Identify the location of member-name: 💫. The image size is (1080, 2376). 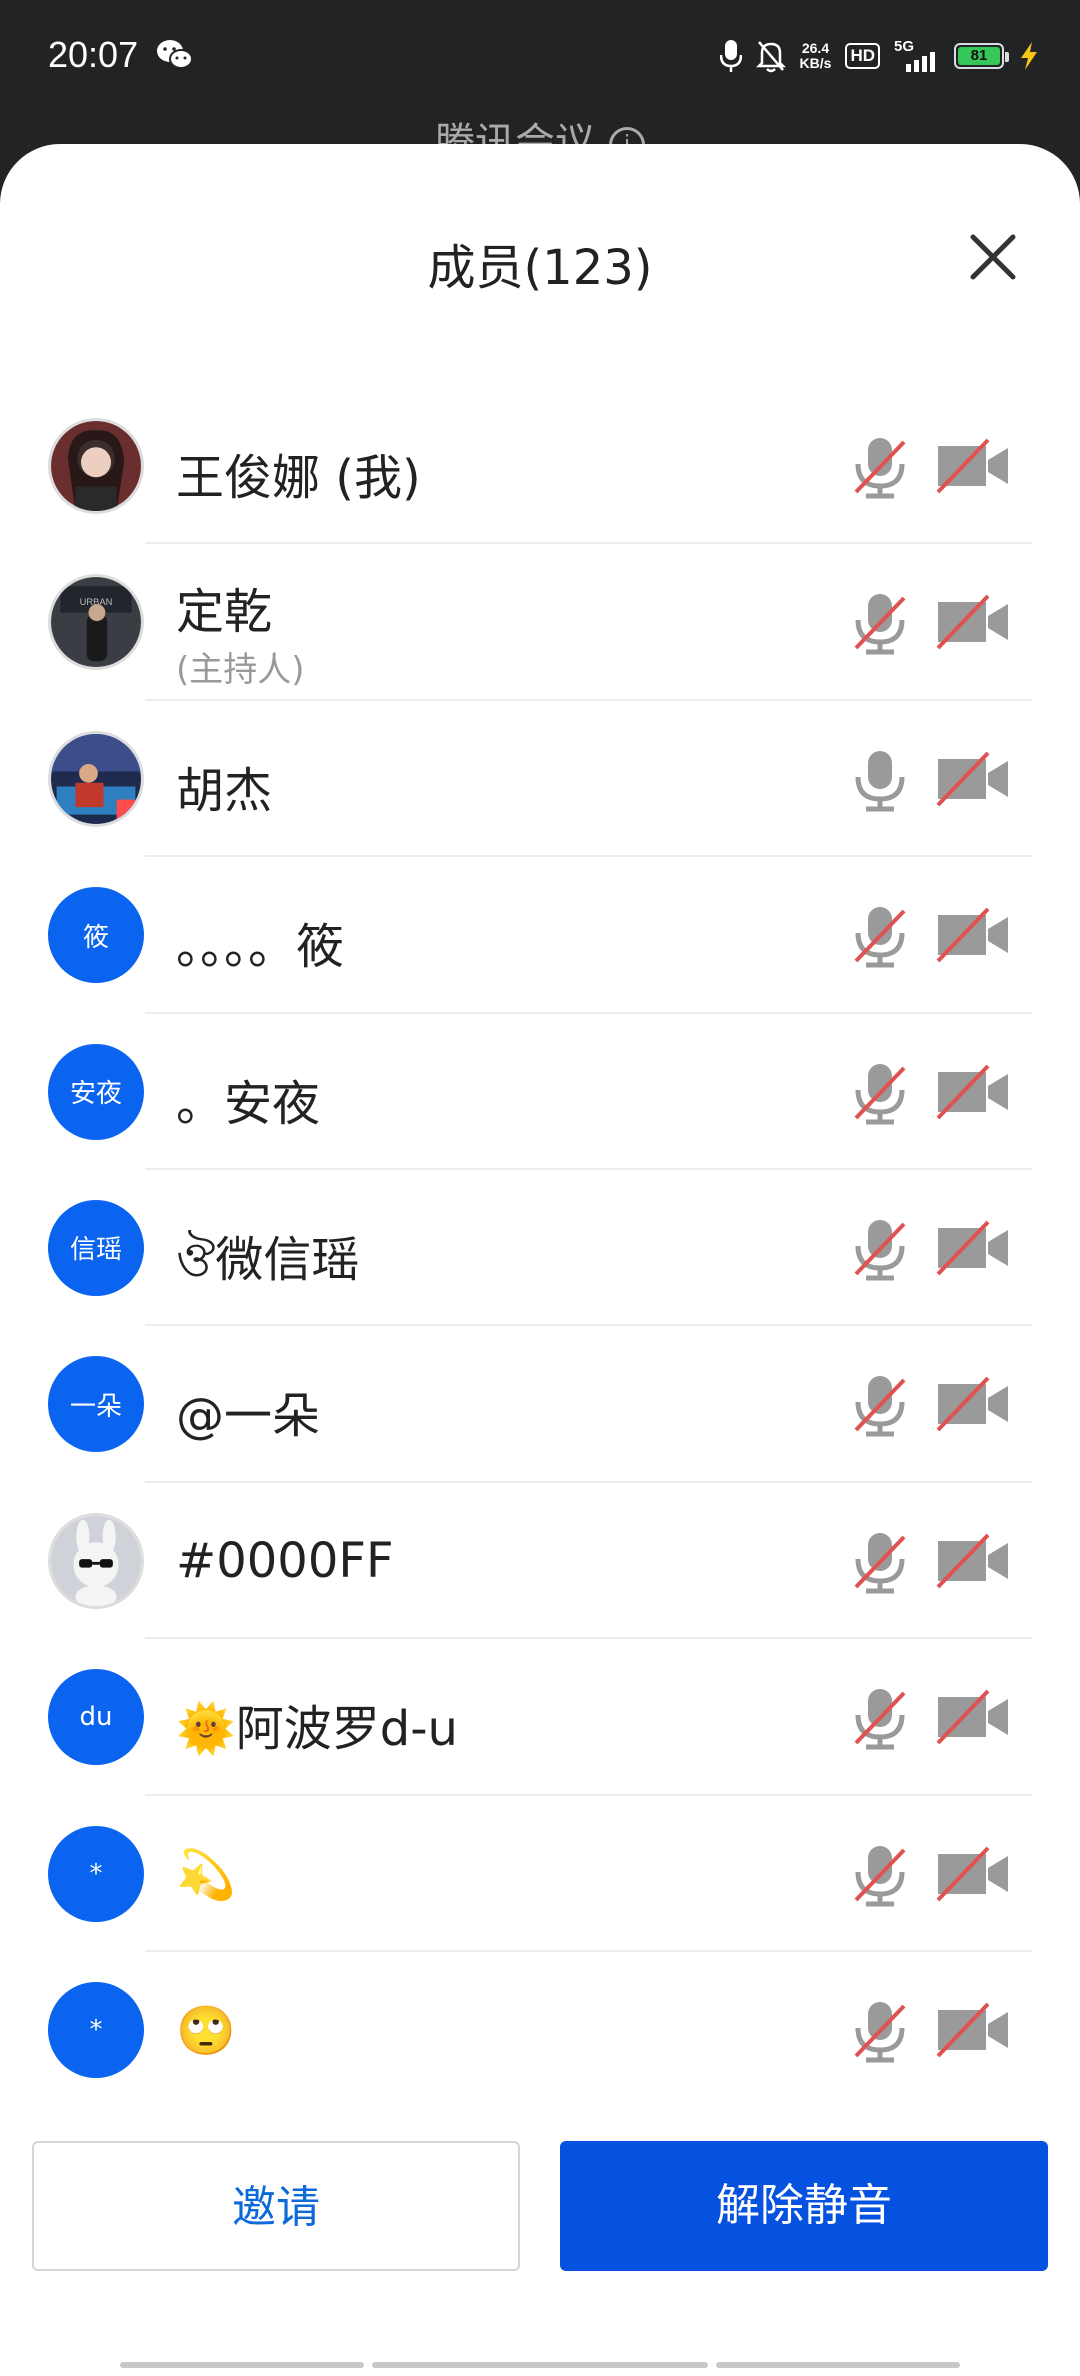
(206, 1874).